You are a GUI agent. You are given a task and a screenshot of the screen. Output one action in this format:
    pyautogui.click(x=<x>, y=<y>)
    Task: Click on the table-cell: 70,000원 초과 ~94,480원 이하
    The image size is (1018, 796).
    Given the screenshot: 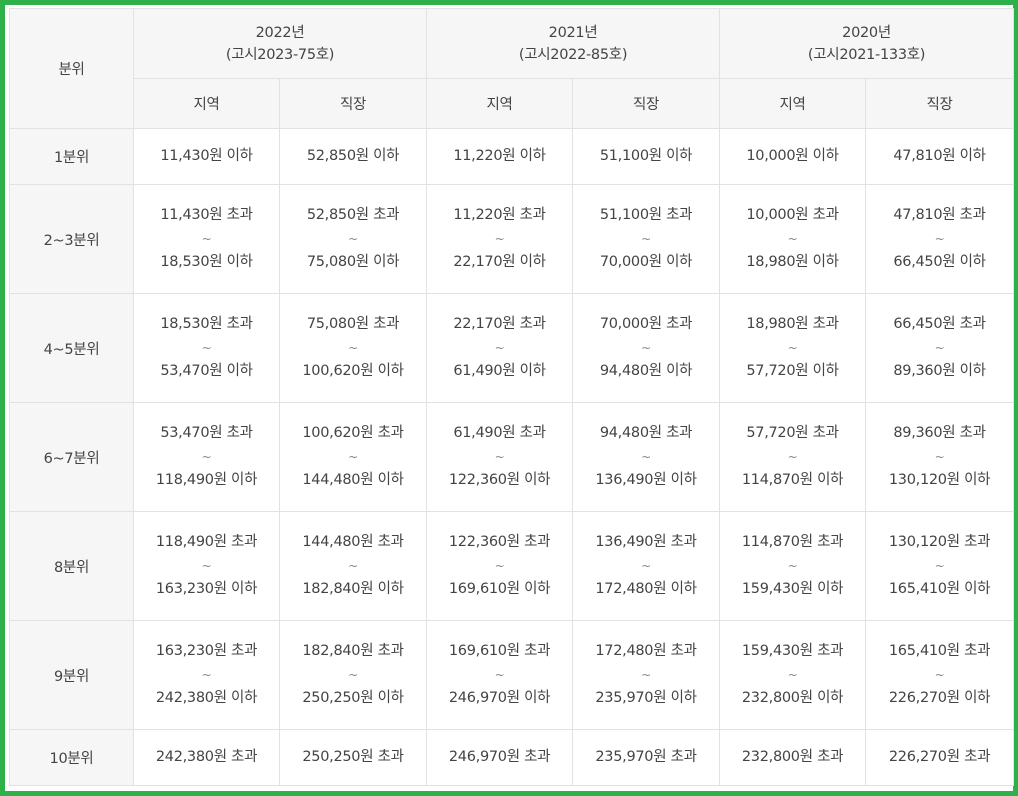 What is the action you would take?
    pyautogui.click(x=646, y=348)
    